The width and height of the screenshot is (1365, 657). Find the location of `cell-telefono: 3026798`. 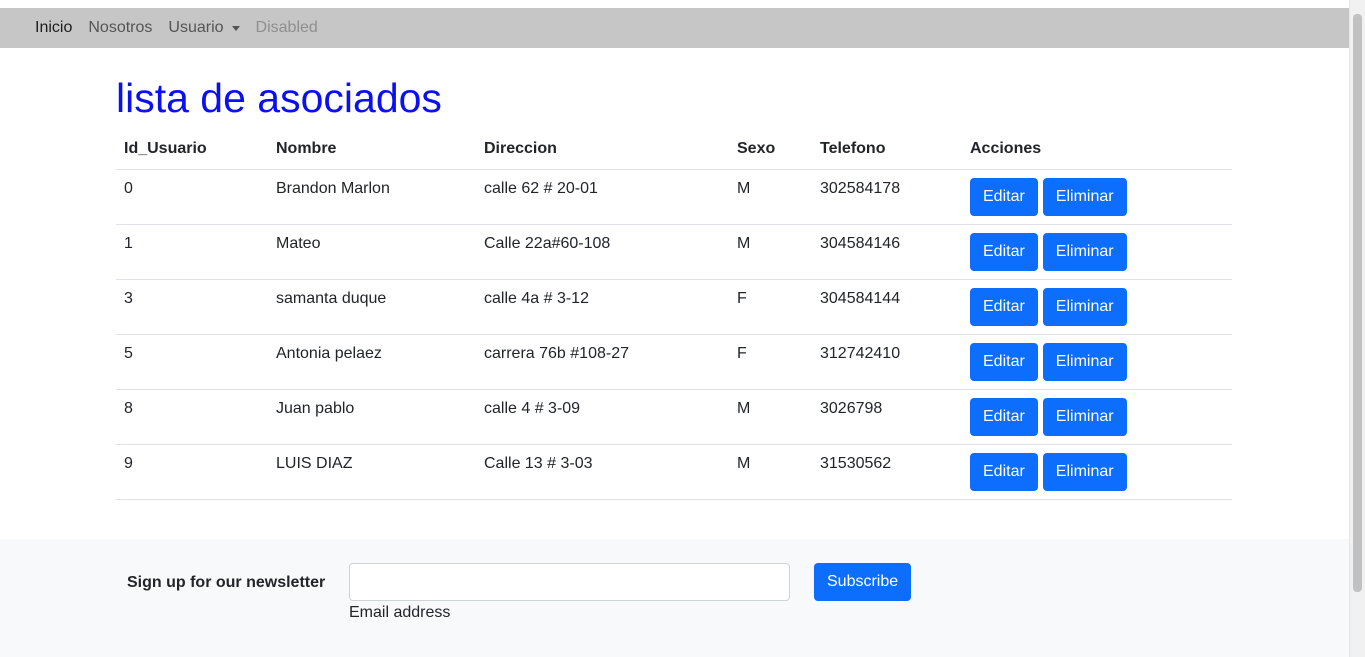

cell-telefono: 3026798 is located at coordinates (887, 417).